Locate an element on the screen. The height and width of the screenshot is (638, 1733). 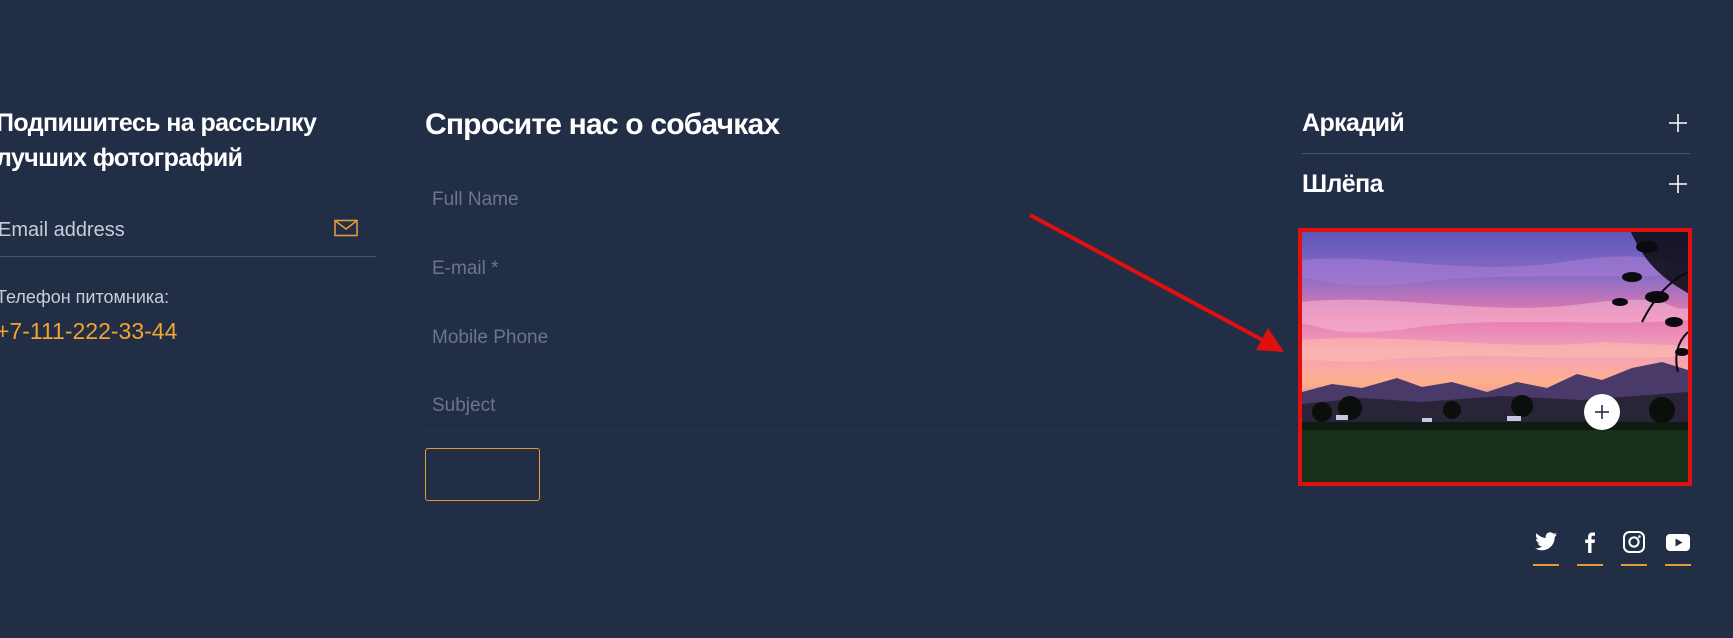
zoom-button is located at coordinates (1602, 412).